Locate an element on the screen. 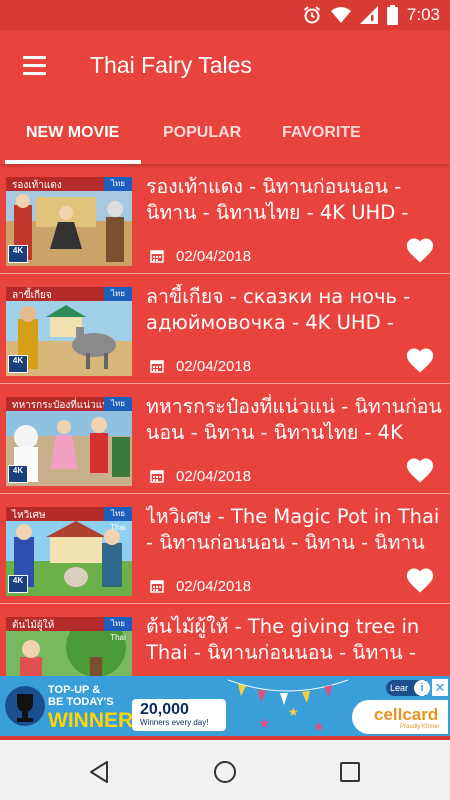 This screenshot has height=800, width=450. thumbnail-caption: ต้นไม้ผู้ให้ is located at coordinates (33, 625).